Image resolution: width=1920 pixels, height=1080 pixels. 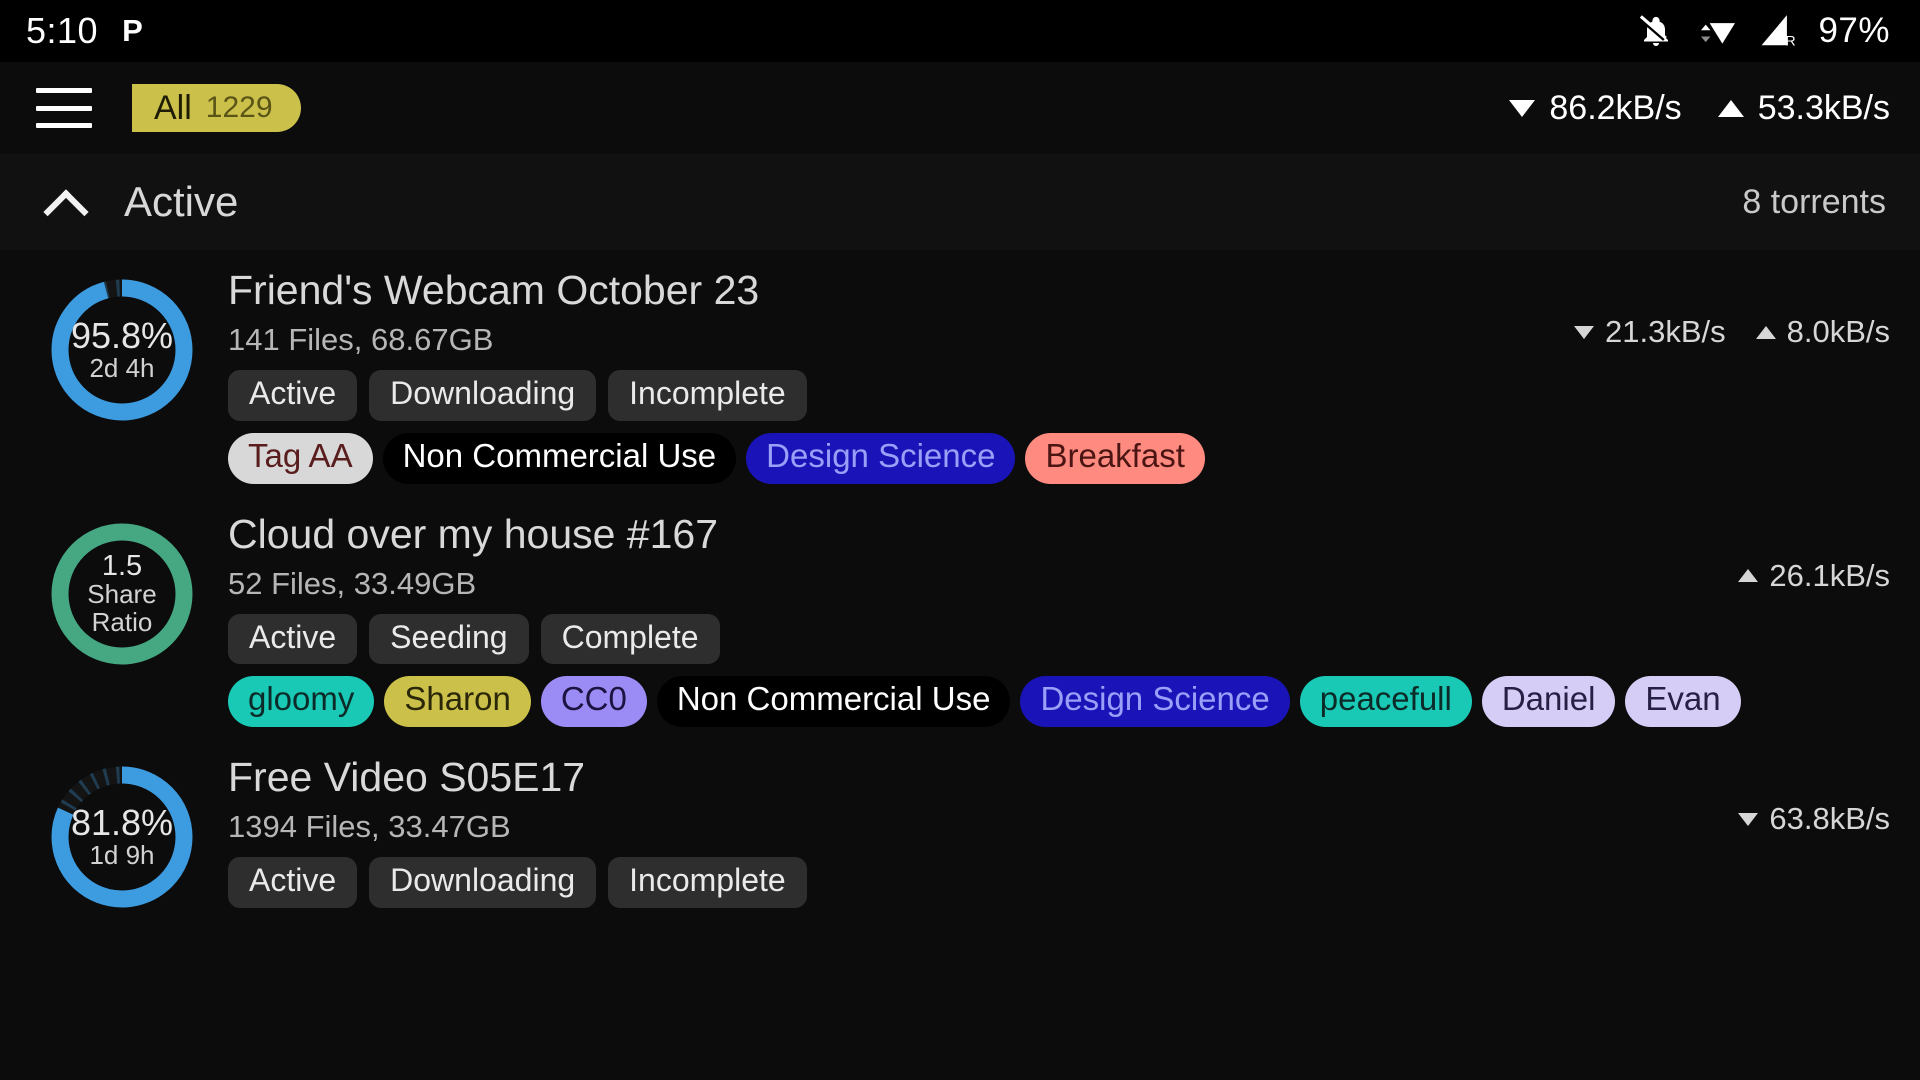 I want to click on filter-chip-label: All, so click(x=173, y=107).